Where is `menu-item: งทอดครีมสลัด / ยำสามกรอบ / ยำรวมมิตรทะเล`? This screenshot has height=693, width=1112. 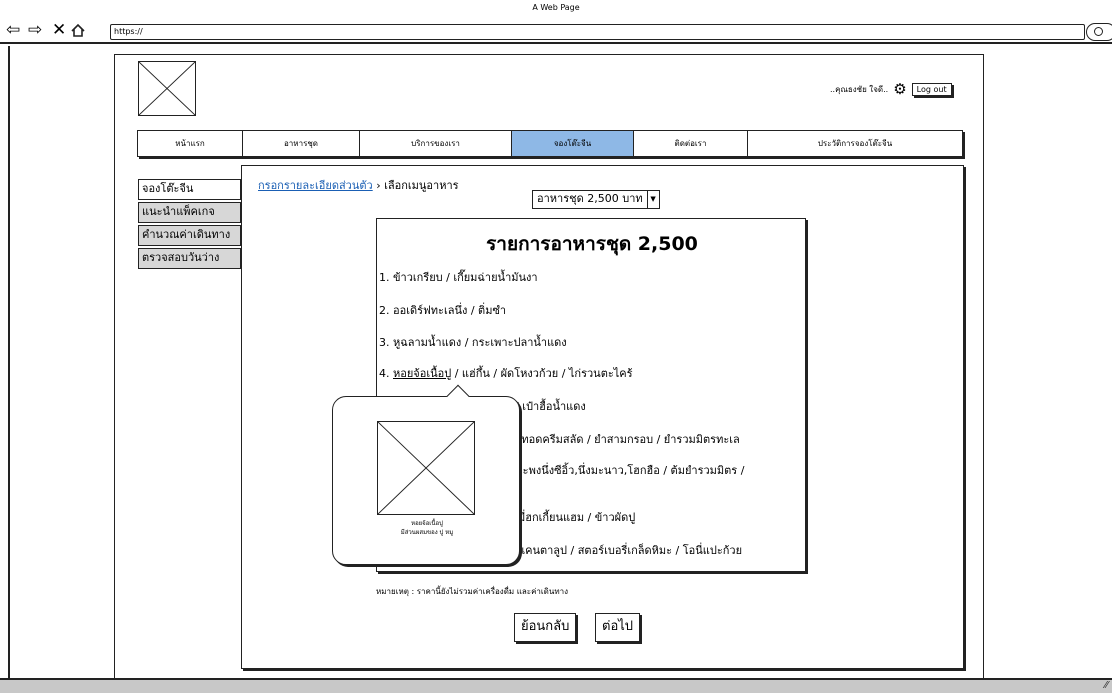
menu-item: งทอดครีมสลัด / ยำสามกรอบ / ยำรวมมิตรทะเล is located at coordinates (628, 439).